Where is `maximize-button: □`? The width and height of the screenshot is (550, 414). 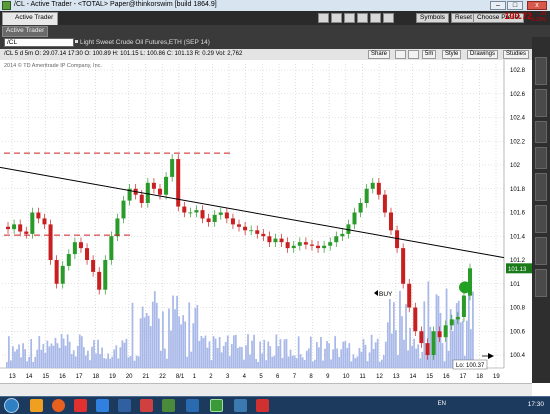
maximize-button: □ is located at coordinates (515, 5).